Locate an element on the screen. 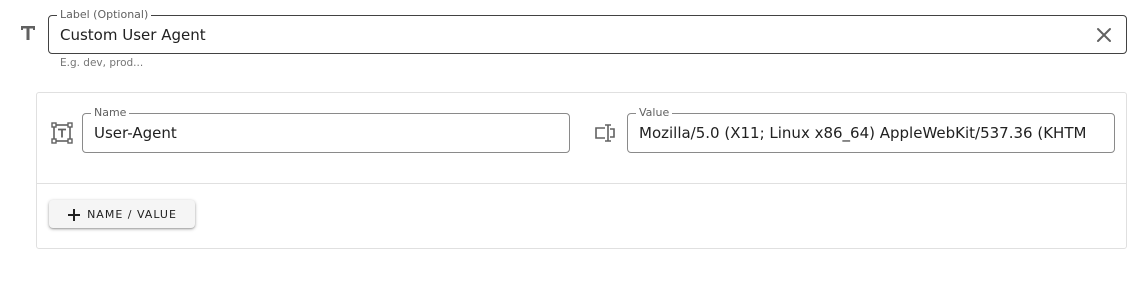  text-box-outline-icon is located at coordinates (62, 133).